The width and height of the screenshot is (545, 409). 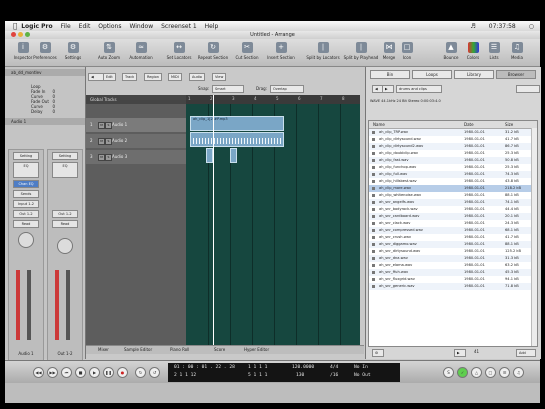 What do you see at coordinates (453, 139) in the screenshot?
I see `file-row: ah_clip_dirtysound.wav 1980-01-01 41.7 kB` at bounding box center [453, 139].